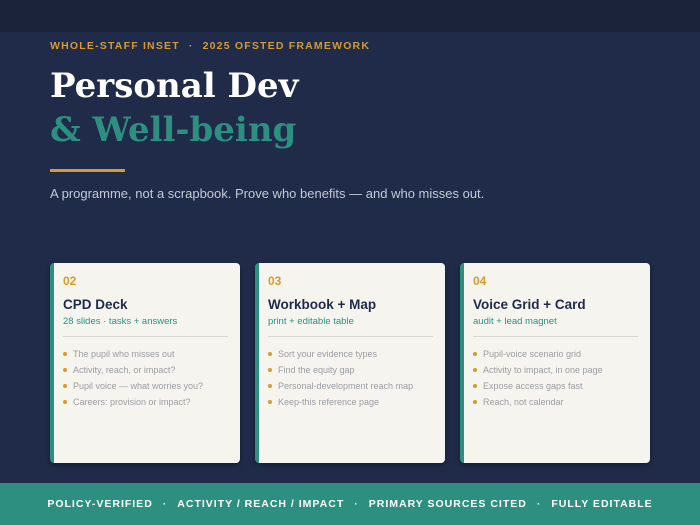 Image resolution: width=700 pixels, height=525 pixels. Describe the element at coordinates (316, 370) in the screenshot. I see `list-item-text: Find the equity gap` at that location.